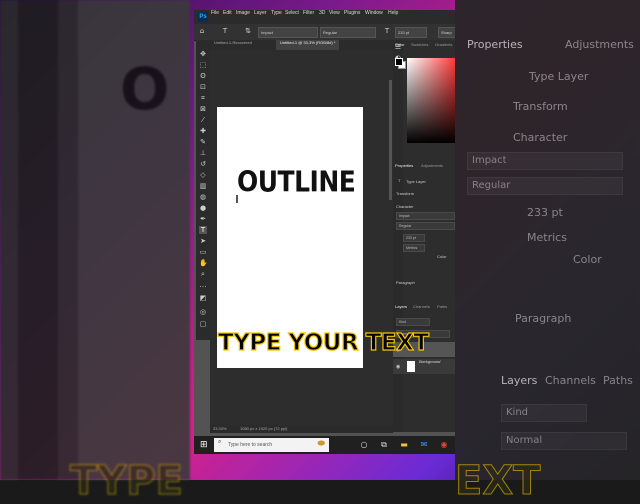 This screenshot has height=504, width=640. Describe the element at coordinates (203, 164) in the screenshot. I see `history-brush-icon: ↺` at that location.